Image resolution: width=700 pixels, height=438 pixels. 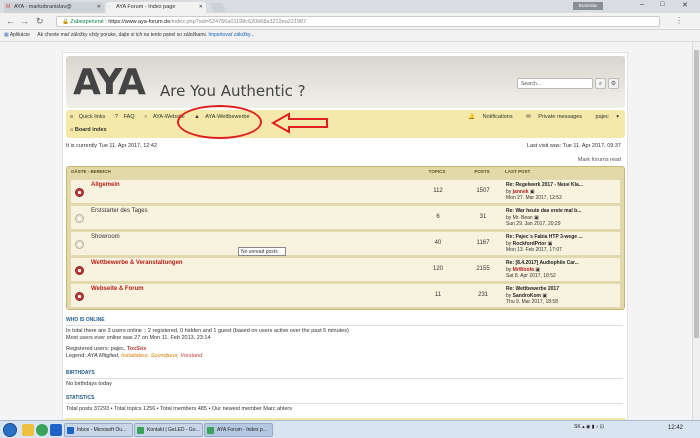 I want to click on last-post-date: Thu 9. Mar 2017, 18:58, so click(x=532, y=302).